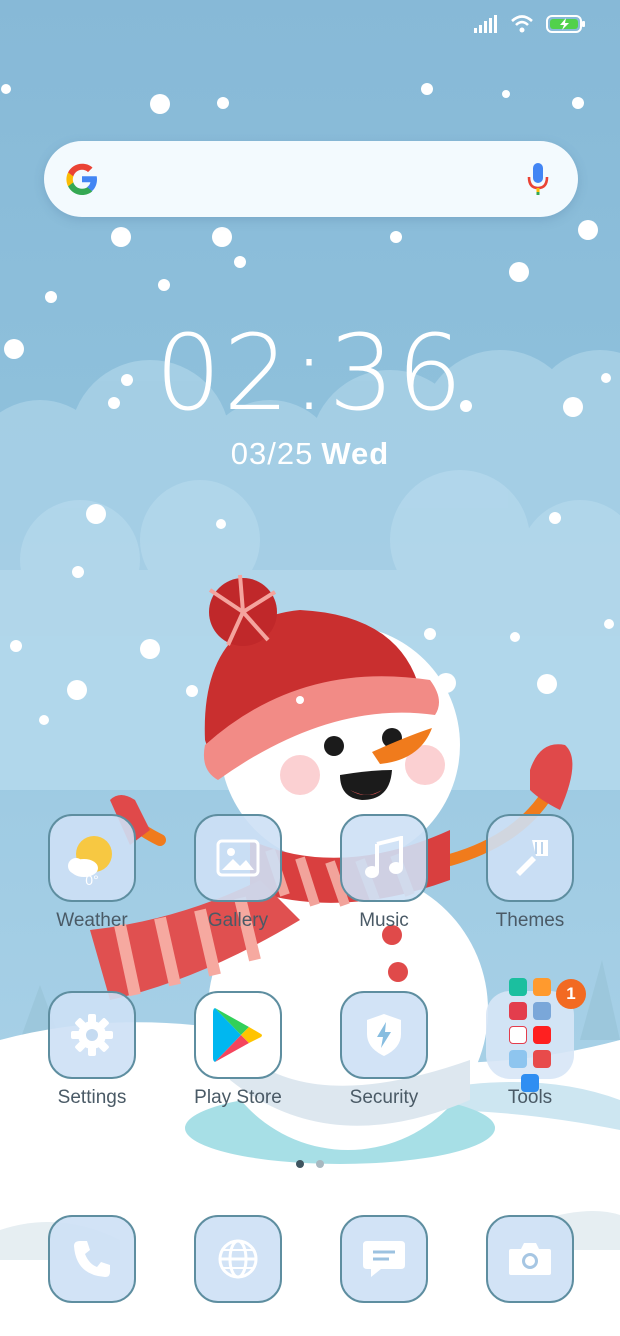 This screenshot has width=620, height=1336. What do you see at coordinates (530, 920) in the screenshot?
I see `app-label: Themes` at bounding box center [530, 920].